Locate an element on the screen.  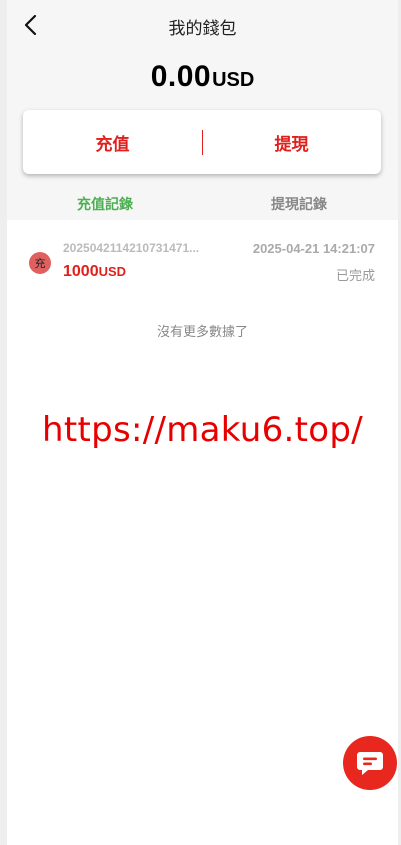
nav-bar: 我的錢包 is located at coordinates (202, 25).